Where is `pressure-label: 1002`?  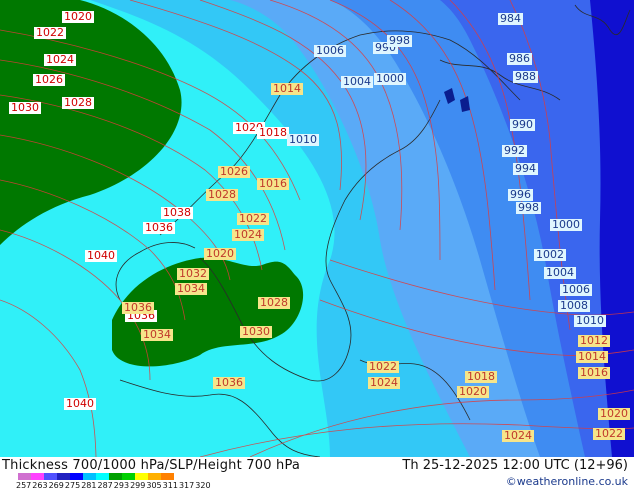
pressure-label: 1002 is located at coordinates (550, 254).